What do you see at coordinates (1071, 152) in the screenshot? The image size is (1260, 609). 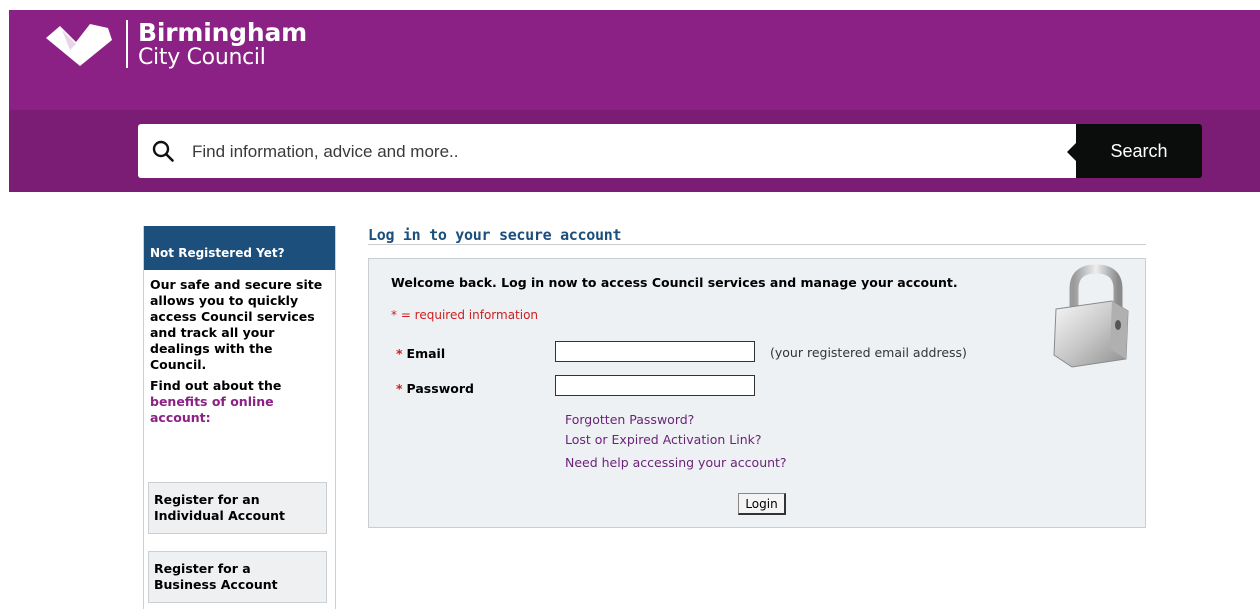 I see `search-button-notch` at bounding box center [1071, 152].